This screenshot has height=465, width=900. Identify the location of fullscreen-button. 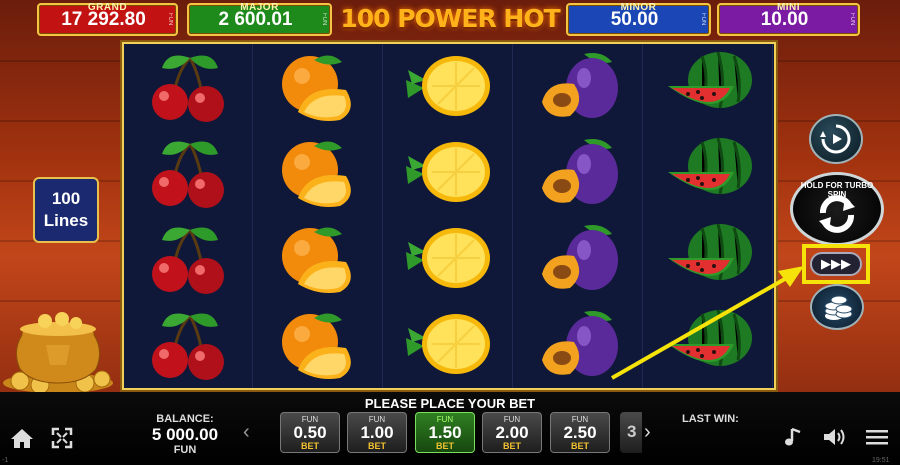
(62, 440).